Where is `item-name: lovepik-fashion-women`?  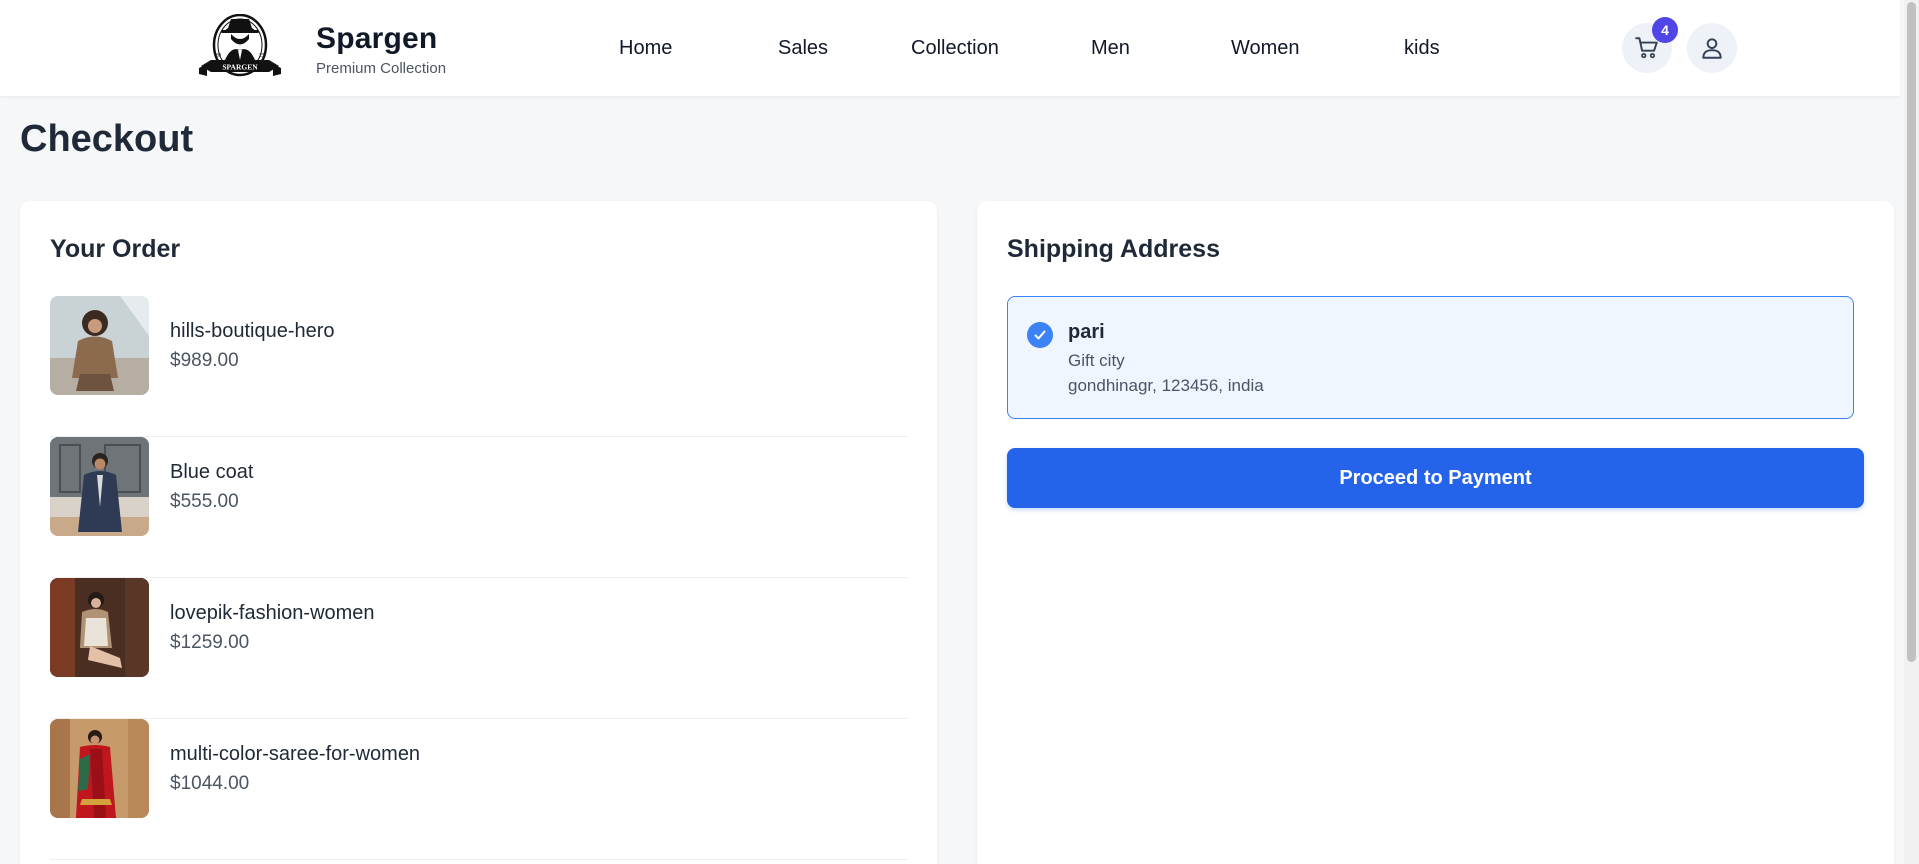
item-name: lovepik-fashion-women is located at coordinates (272, 613).